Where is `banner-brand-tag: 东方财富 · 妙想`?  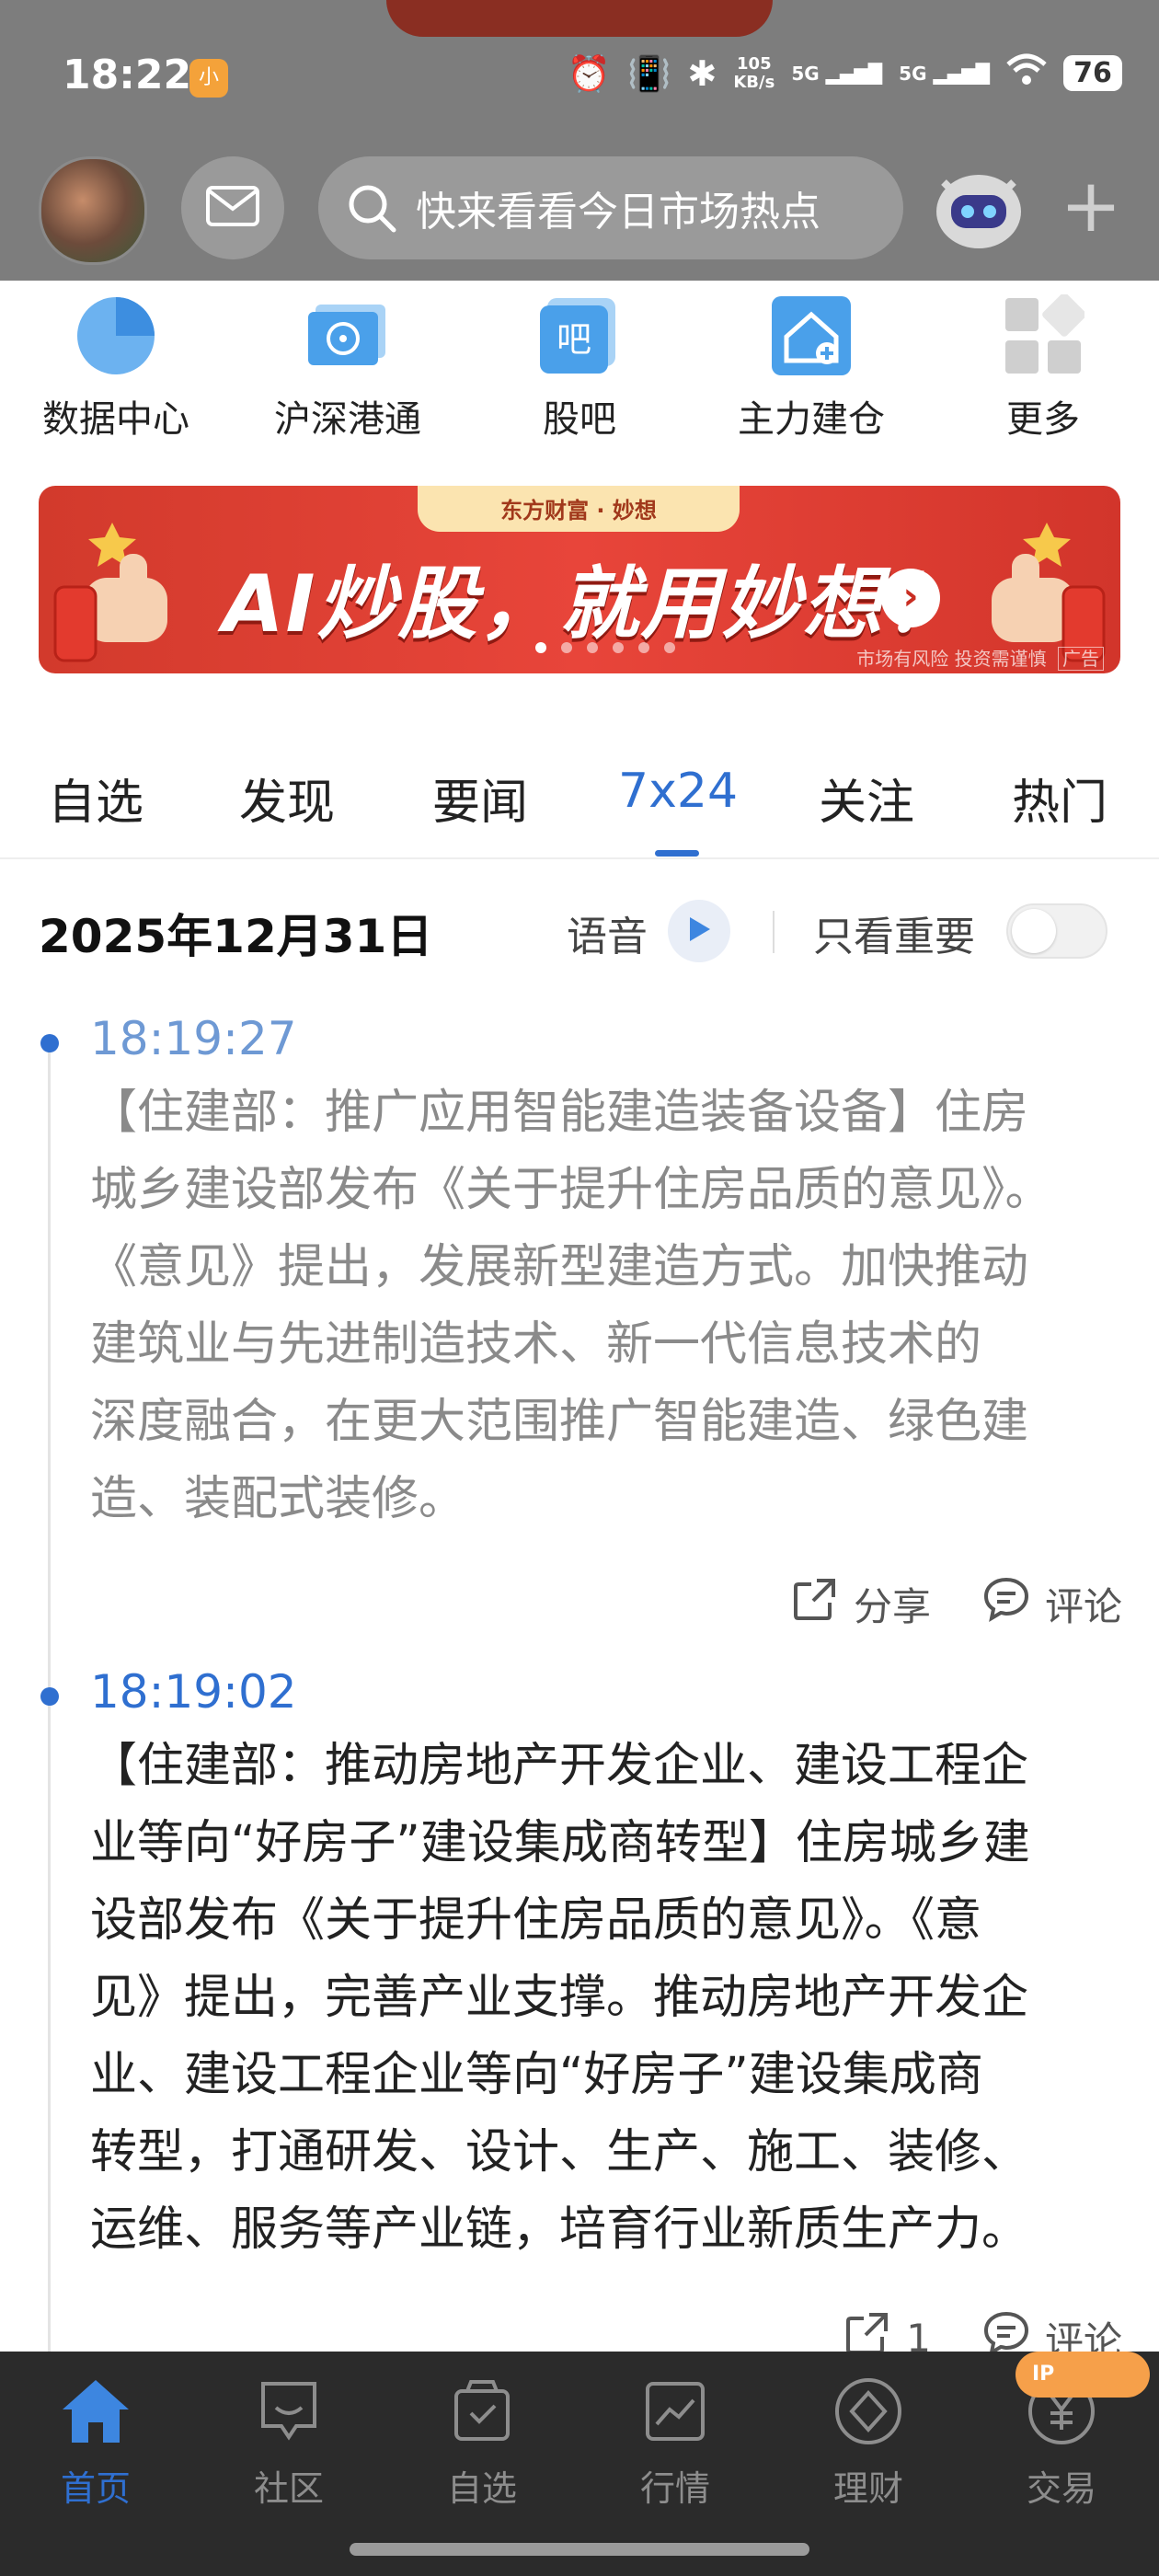 banner-brand-tag: 东方财富 · 妙想 is located at coordinates (579, 509).